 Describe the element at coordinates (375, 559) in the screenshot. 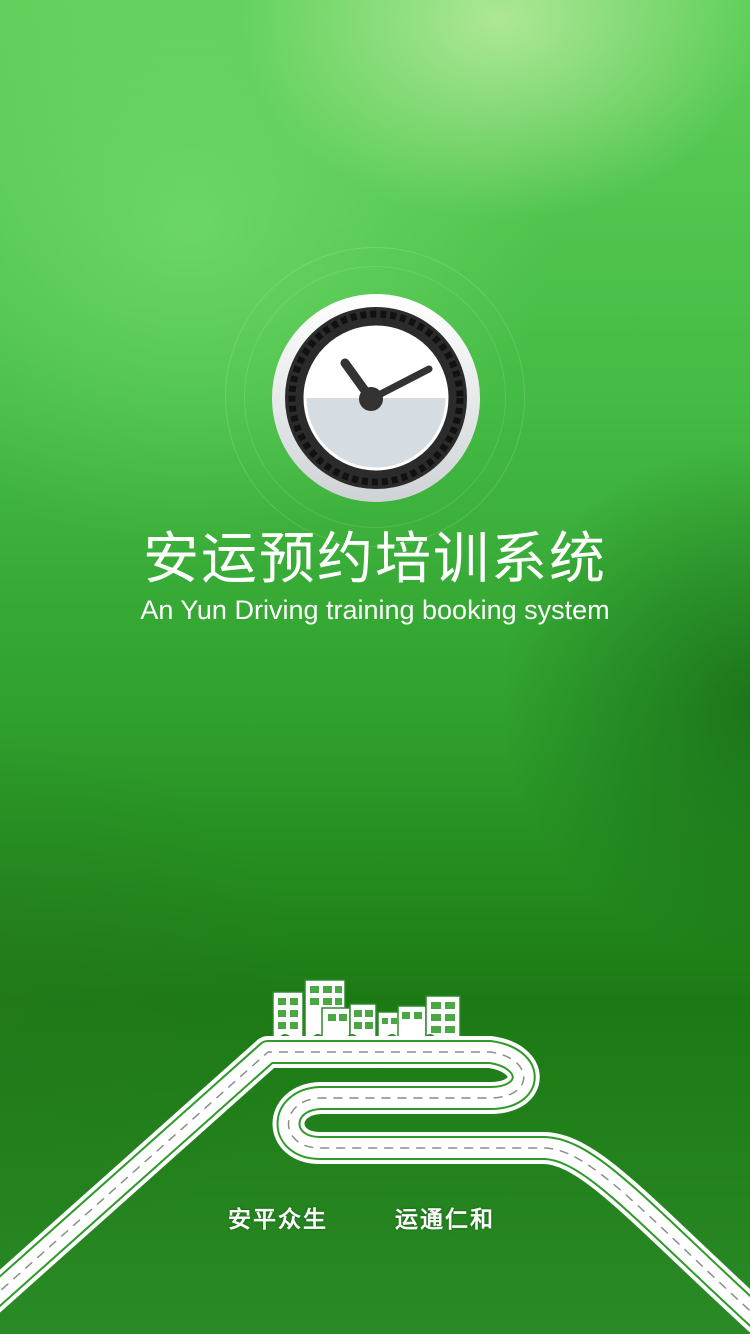

I see `app-title: 安运预约培训系统` at that location.